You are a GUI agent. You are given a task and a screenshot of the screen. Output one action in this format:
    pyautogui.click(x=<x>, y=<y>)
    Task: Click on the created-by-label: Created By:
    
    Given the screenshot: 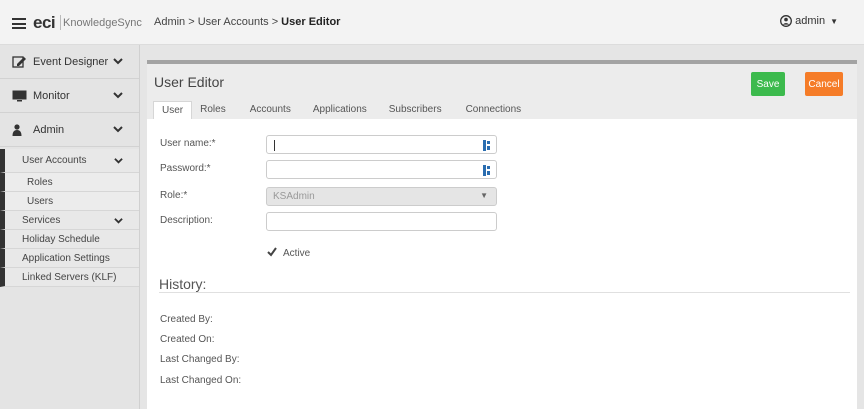 What is the action you would take?
    pyautogui.click(x=186, y=319)
    